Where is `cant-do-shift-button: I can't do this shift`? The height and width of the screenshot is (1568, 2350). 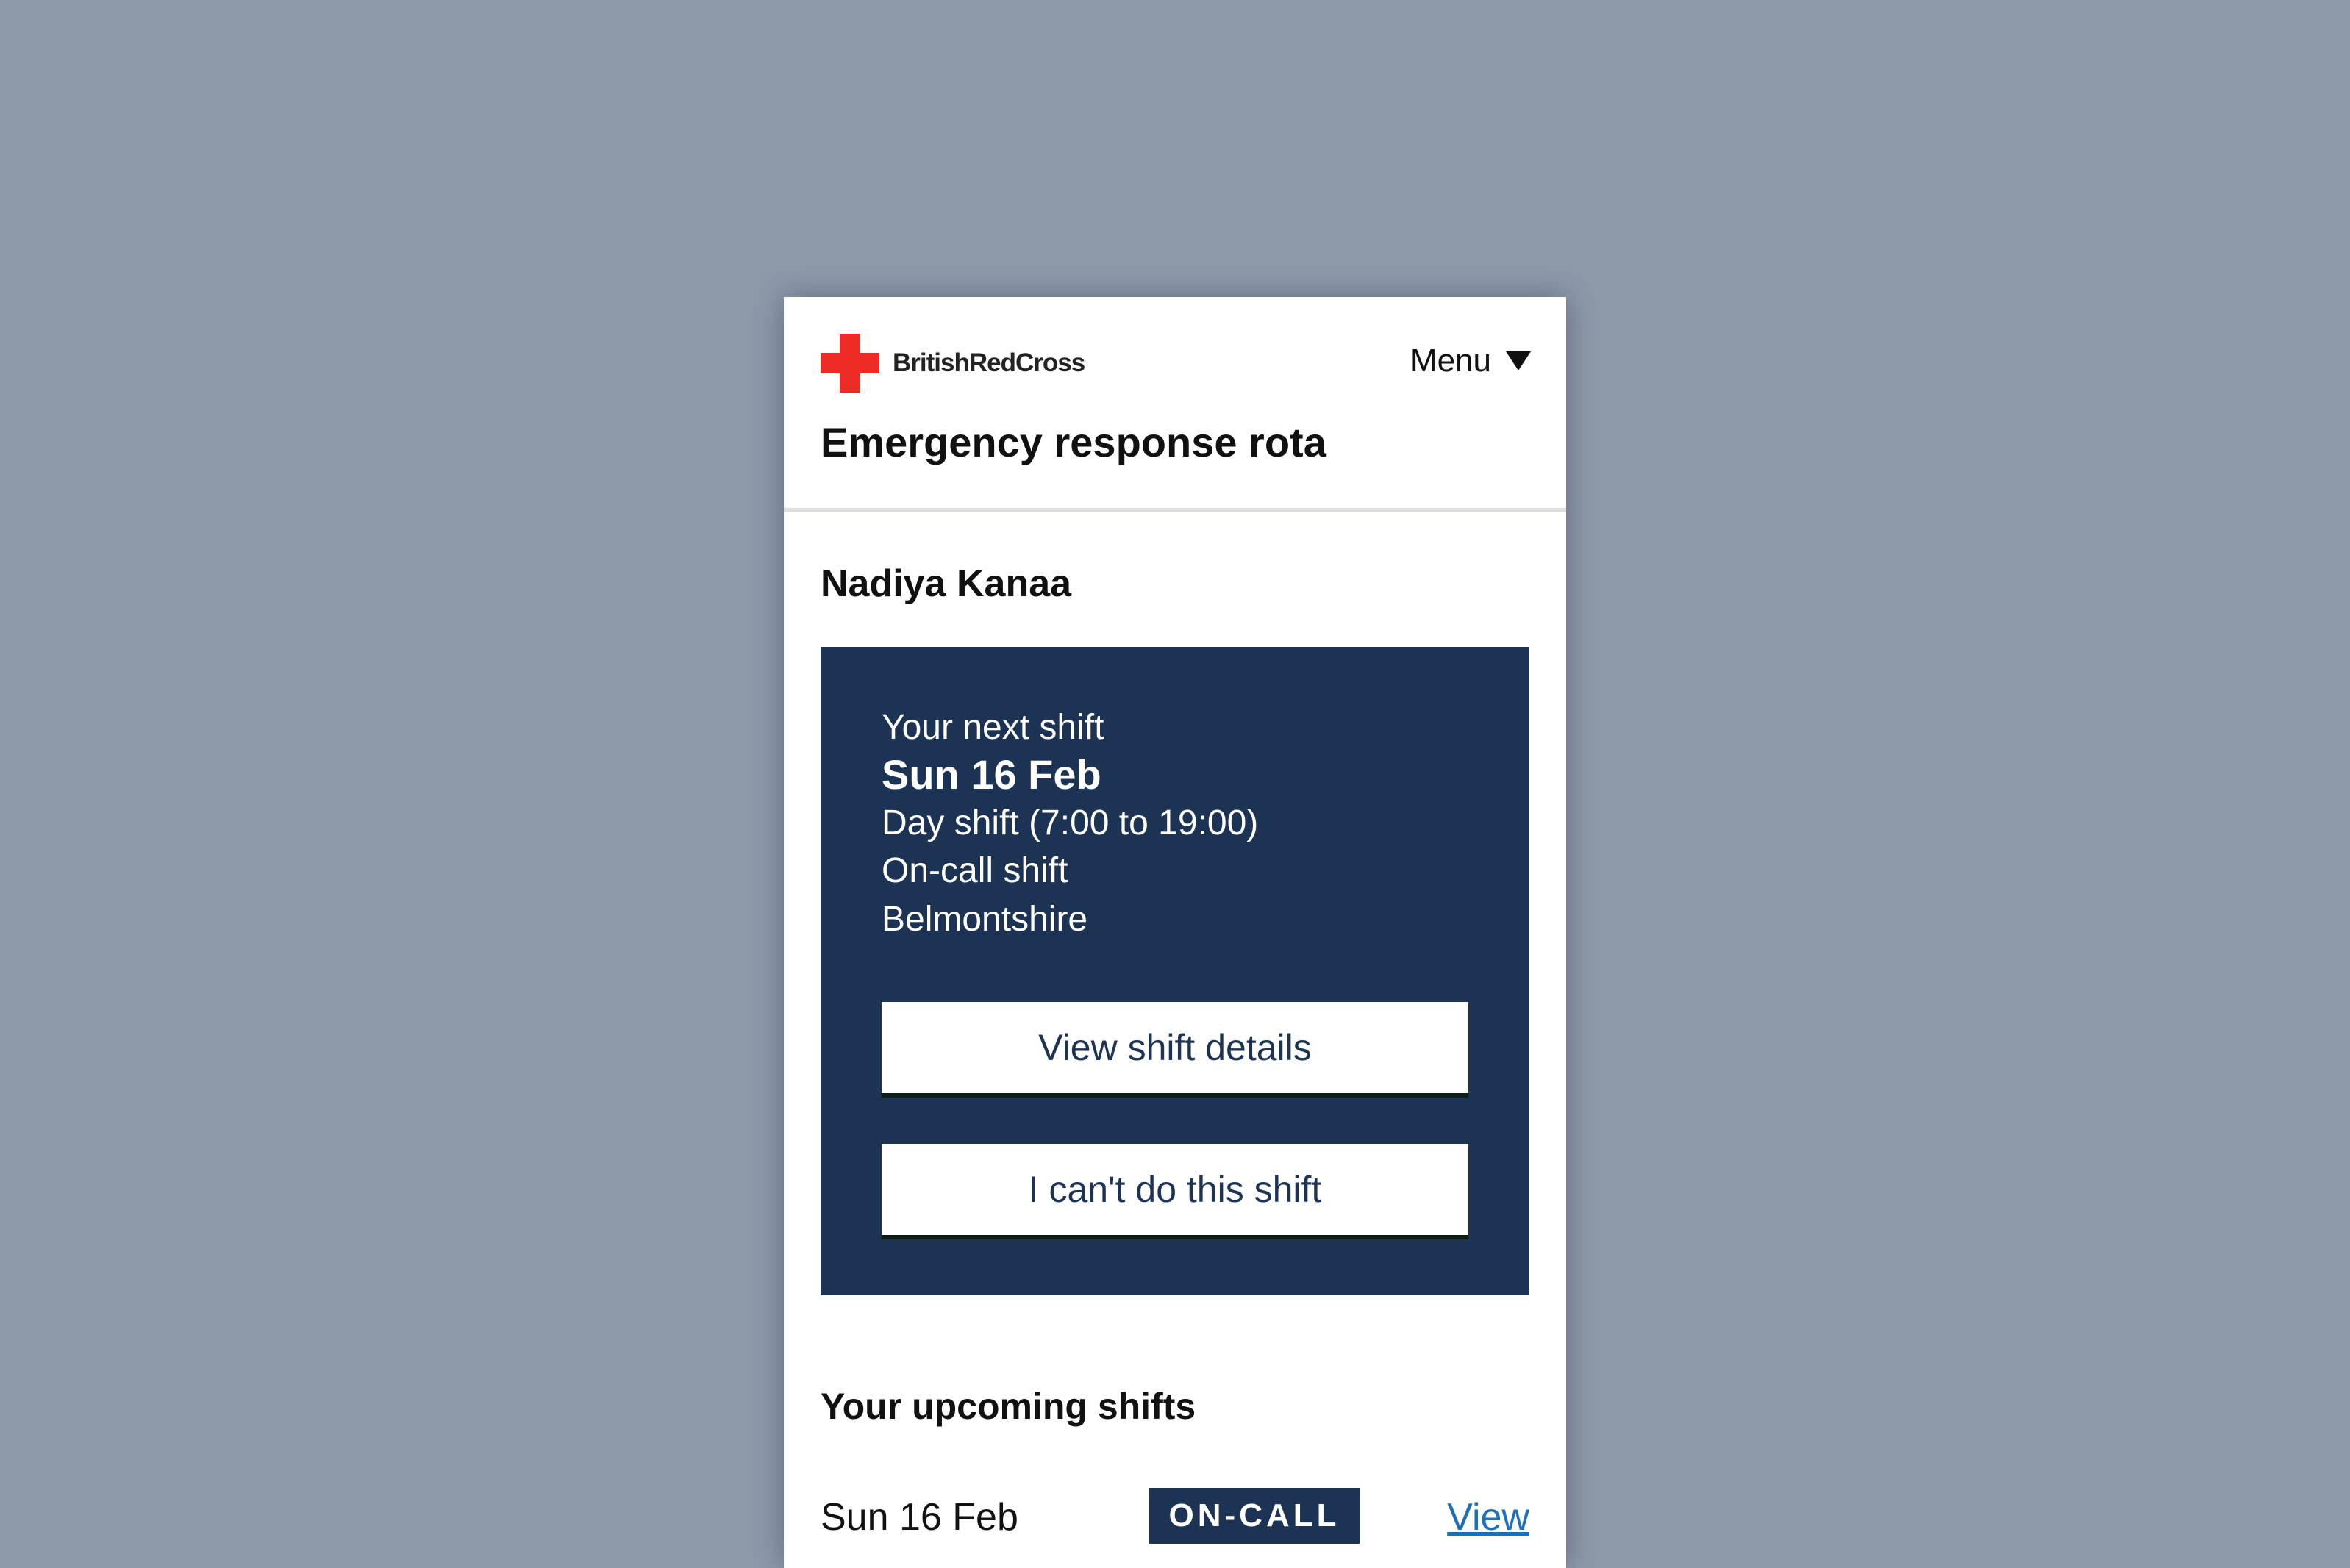 cant-do-shift-button: I can't do this shift is located at coordinates (1175, 1189).